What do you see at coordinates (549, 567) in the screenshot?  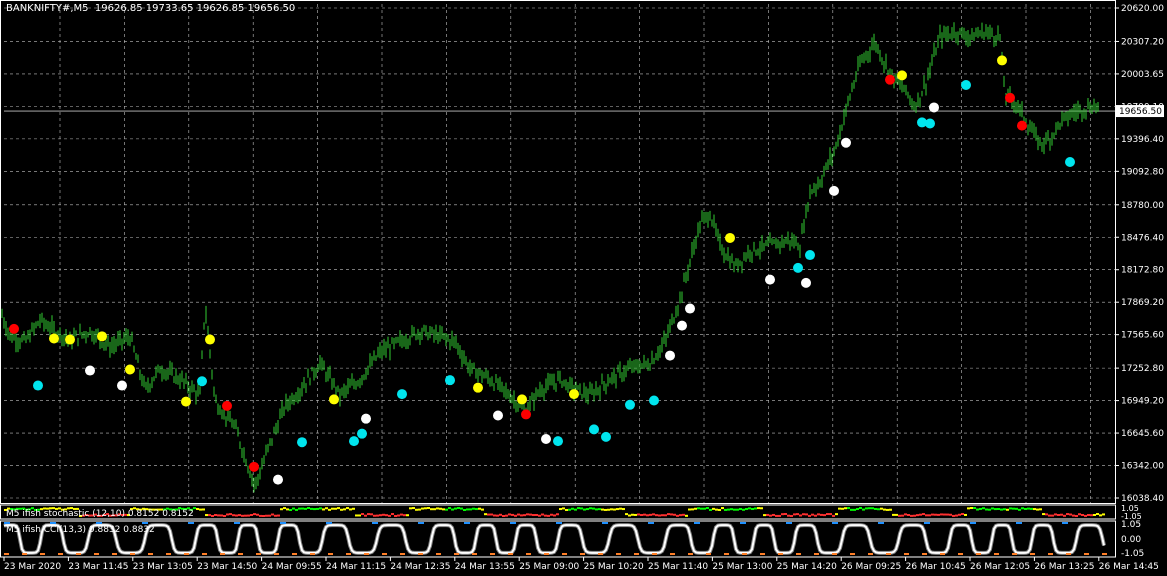 I see `time-tick-label: 25 Mar 09:00` at bounding box center [549, 567].